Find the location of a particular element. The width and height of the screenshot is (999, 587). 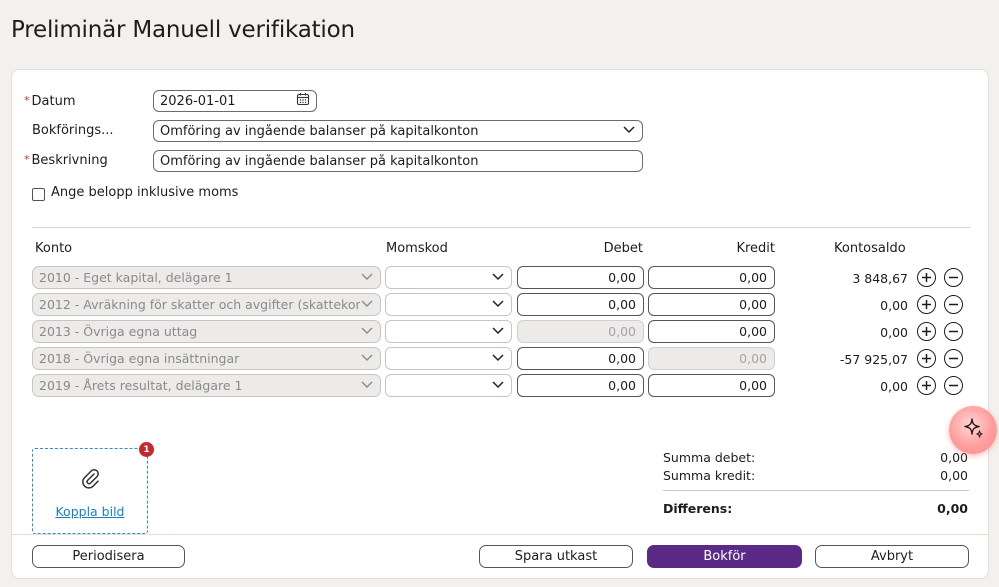

moms-checkbox is located at coordinates (38, 194).